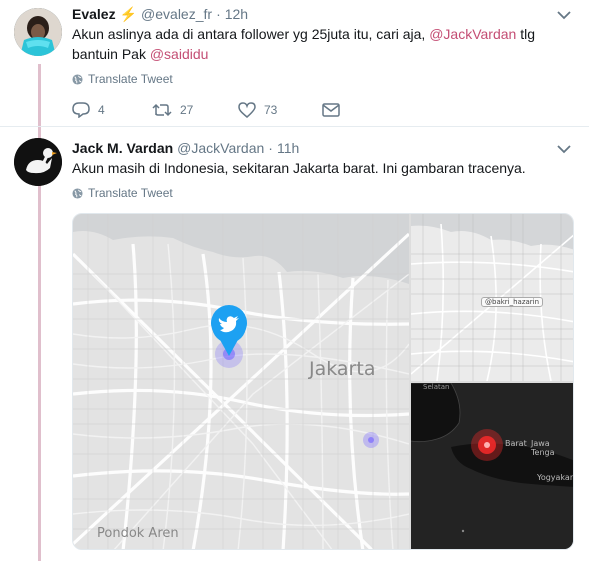  I want to click on tweet-actions: 4 27 73, so click(206, 110).